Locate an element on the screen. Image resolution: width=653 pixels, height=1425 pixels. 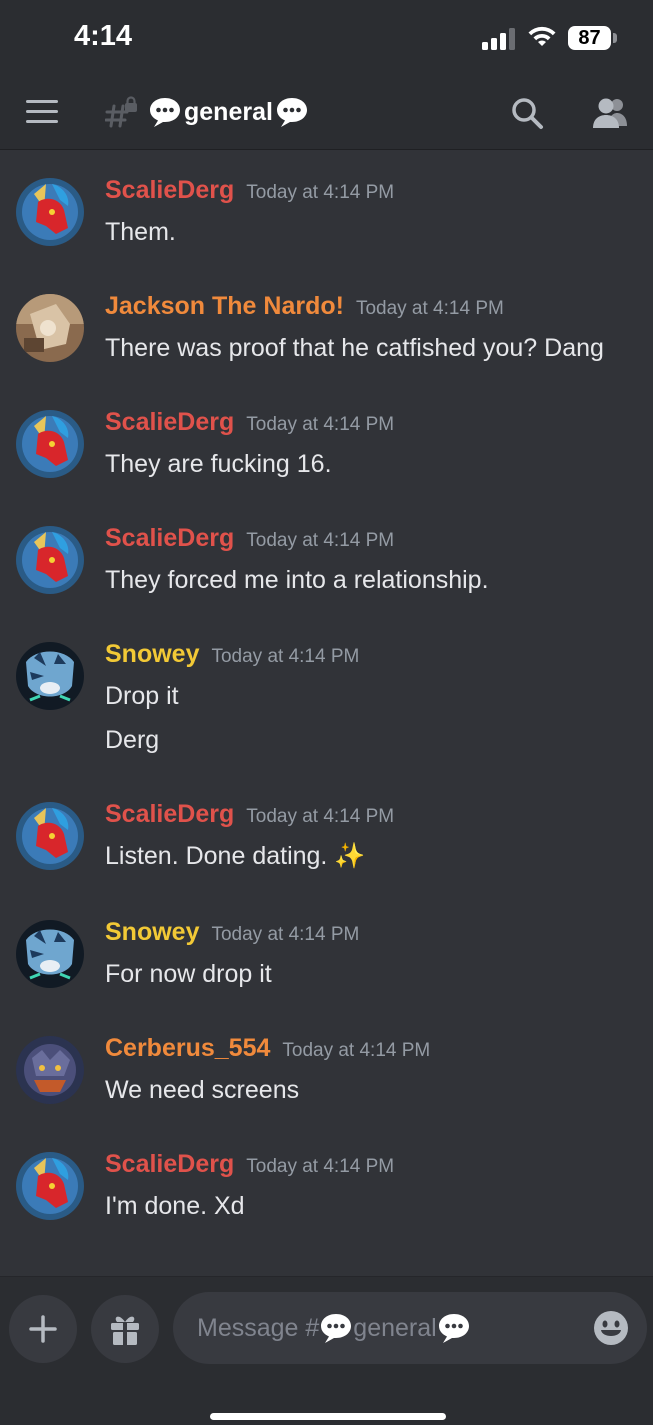
message-input-placeholder: Message # general is located at coordinates (334, 1328).